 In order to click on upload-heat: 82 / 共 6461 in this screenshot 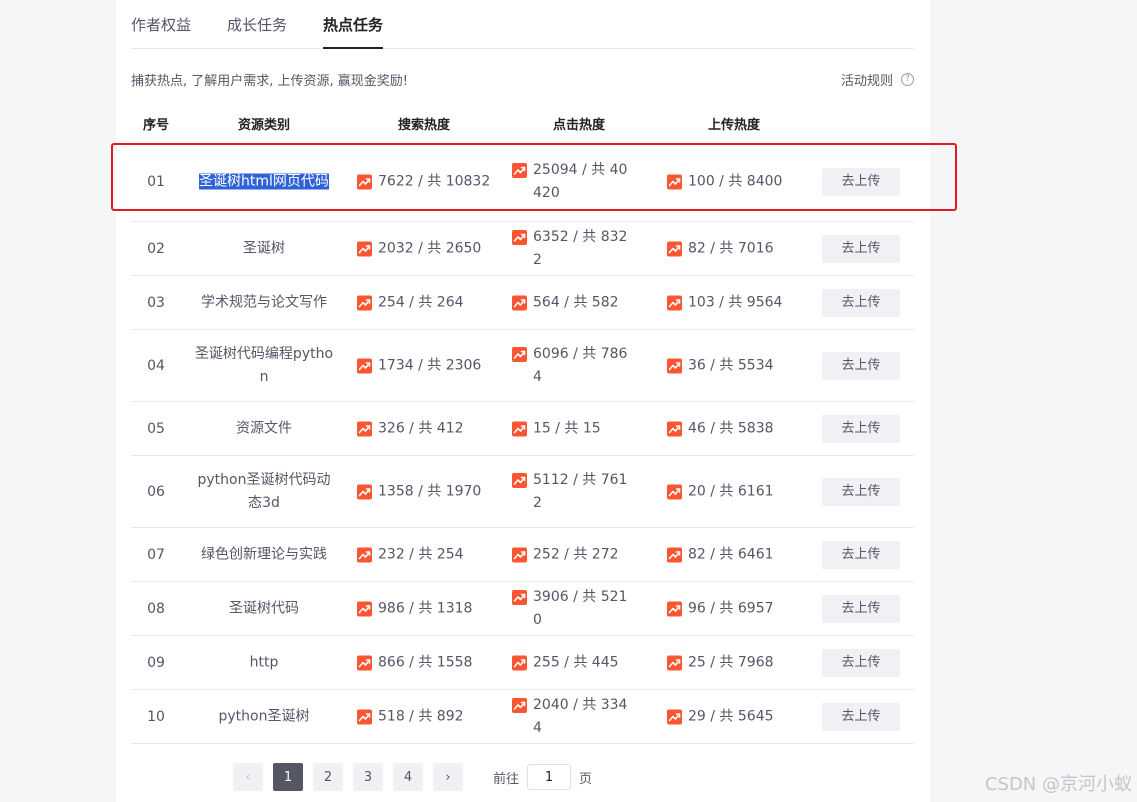, I will do `click(737, 554)`.